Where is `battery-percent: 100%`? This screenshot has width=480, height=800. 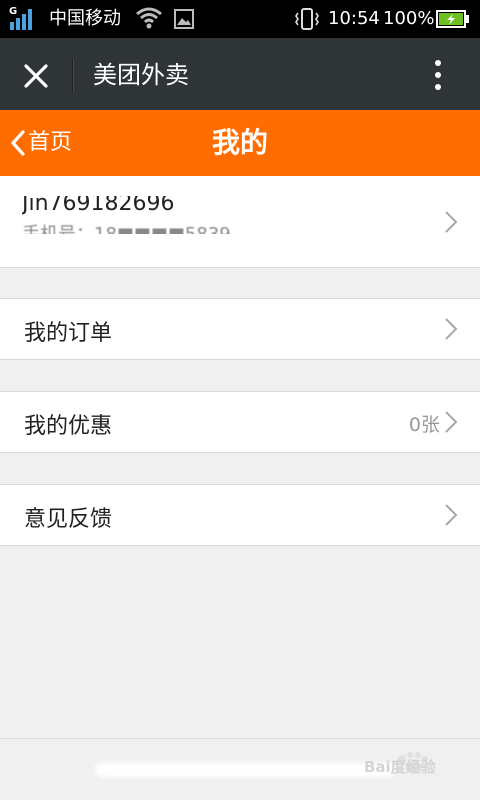
battery-percent: 100% is located at coordinates (409, 18).